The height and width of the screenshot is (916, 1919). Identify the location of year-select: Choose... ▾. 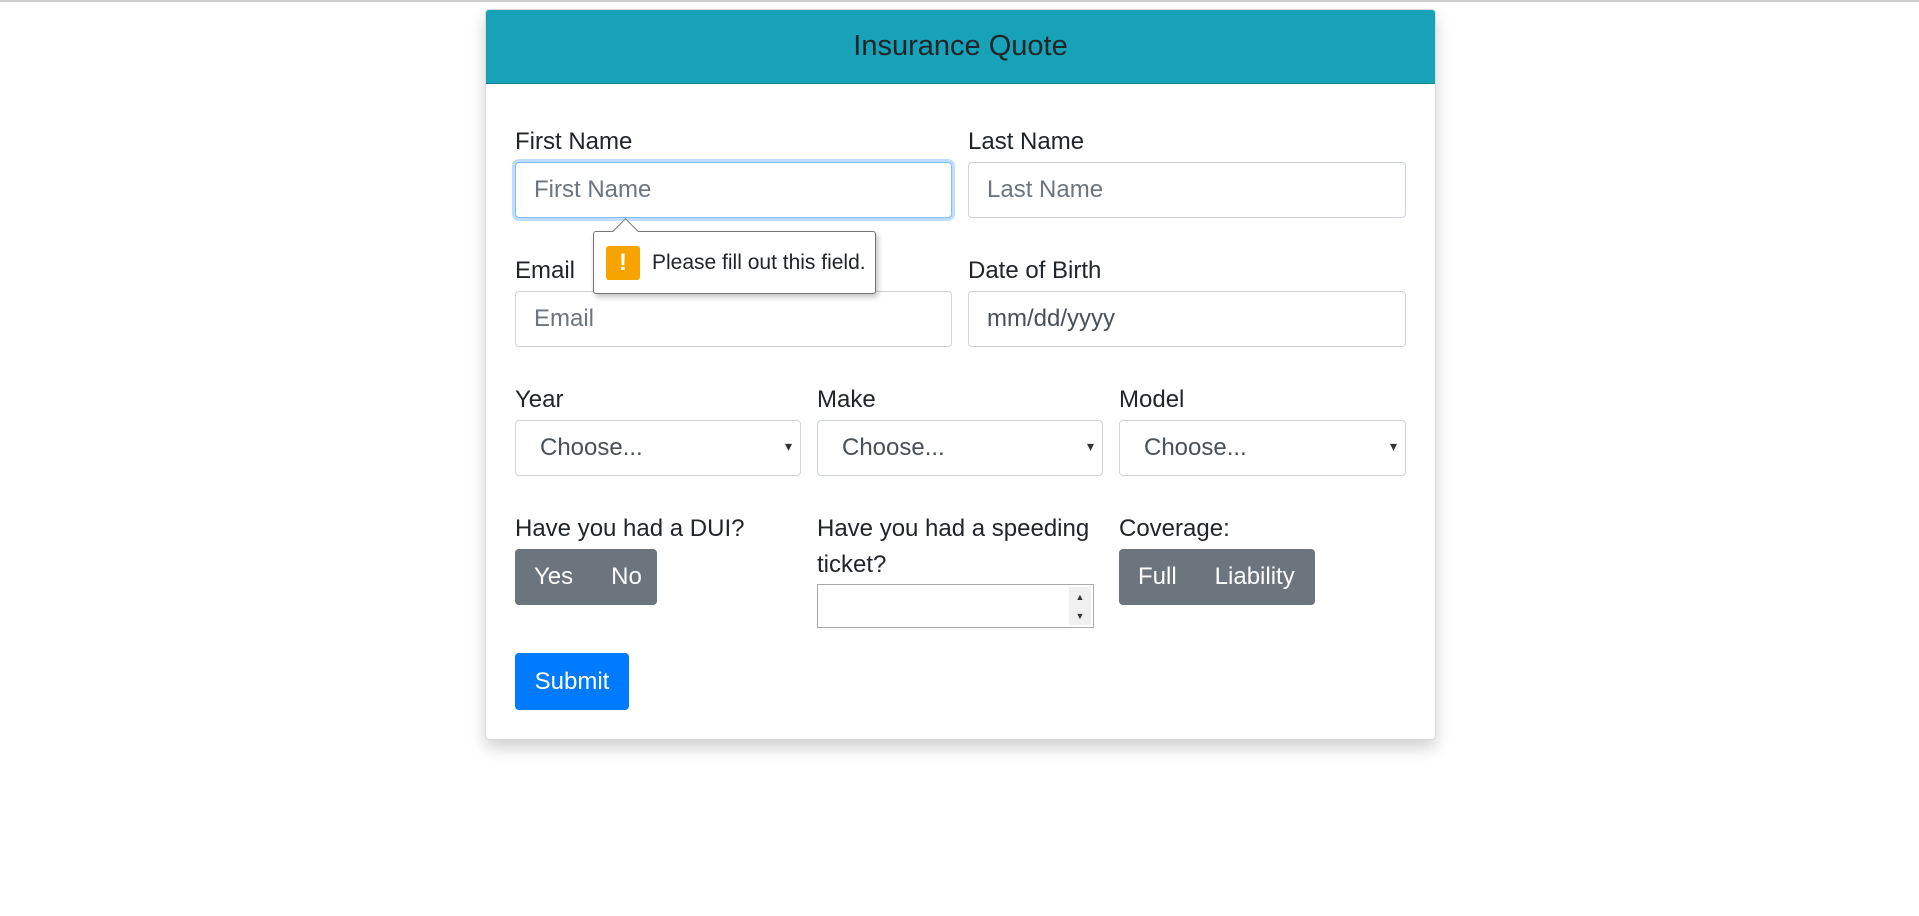
(658, 448).